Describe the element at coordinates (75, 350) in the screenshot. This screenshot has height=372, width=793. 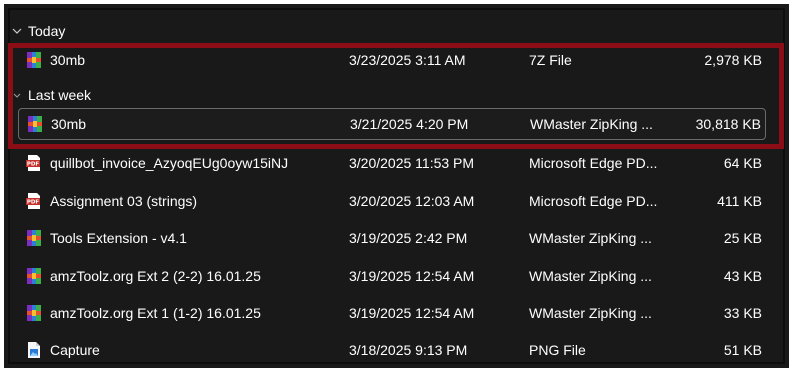
I see `file-name: Capture` at that location.